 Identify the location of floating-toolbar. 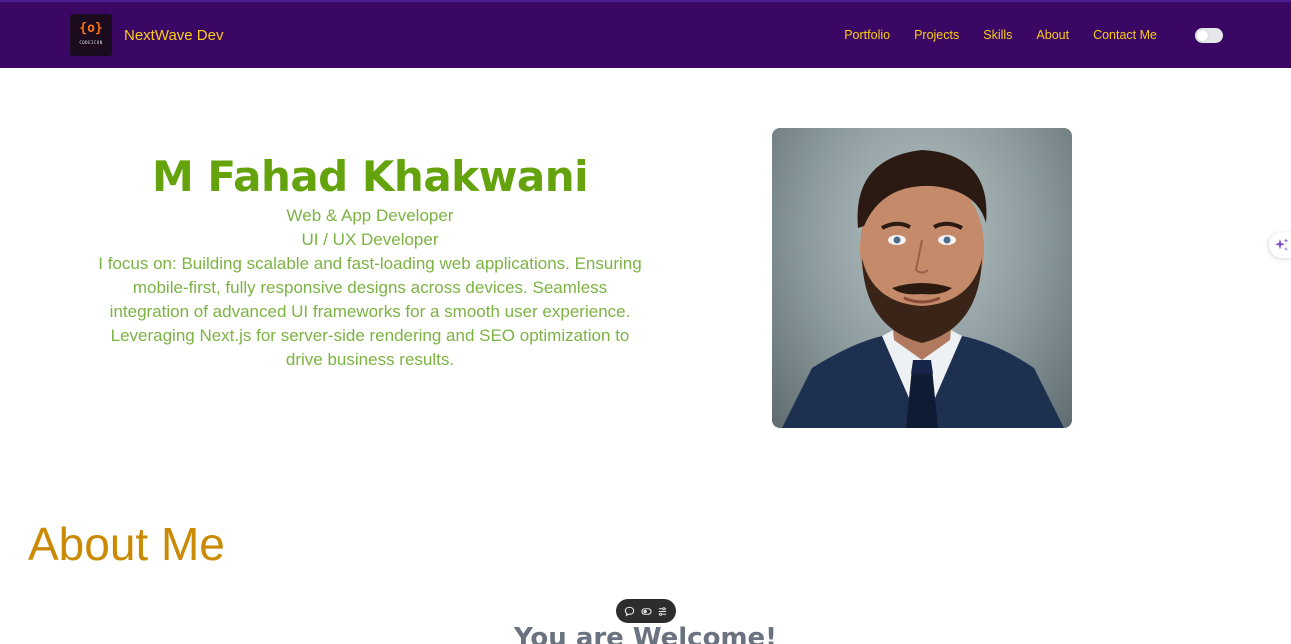
(646, 611).